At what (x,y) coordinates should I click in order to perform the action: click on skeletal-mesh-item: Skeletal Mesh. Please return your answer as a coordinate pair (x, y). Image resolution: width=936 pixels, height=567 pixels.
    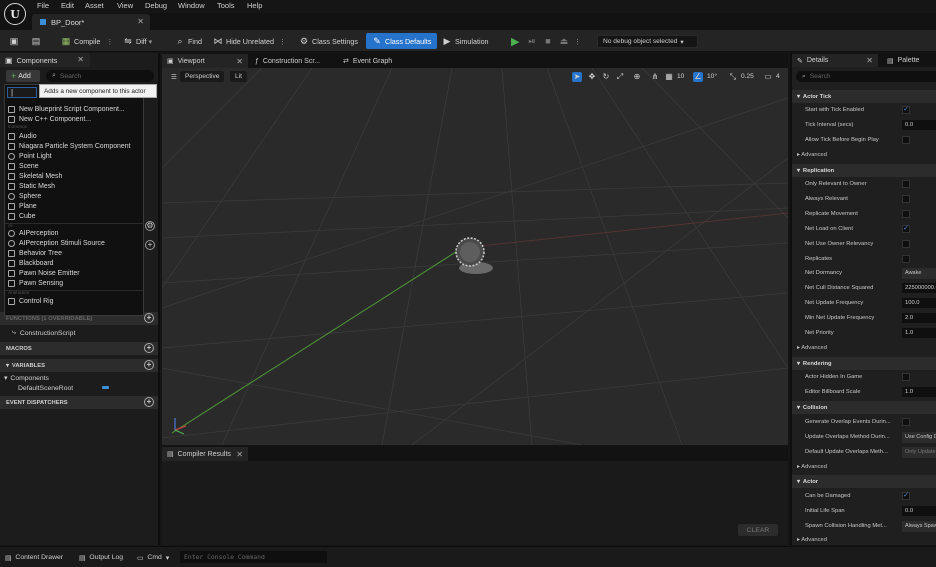
    Looking at the image, I should click on (35, 176).